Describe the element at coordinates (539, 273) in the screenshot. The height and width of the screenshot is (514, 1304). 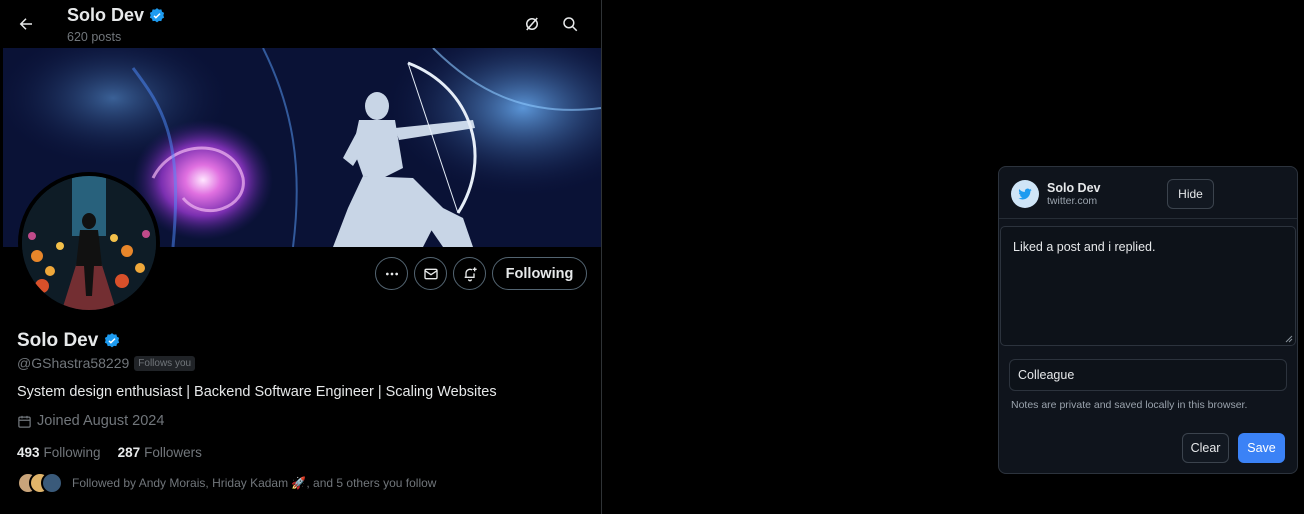
I see `following-button: Following` at that location.